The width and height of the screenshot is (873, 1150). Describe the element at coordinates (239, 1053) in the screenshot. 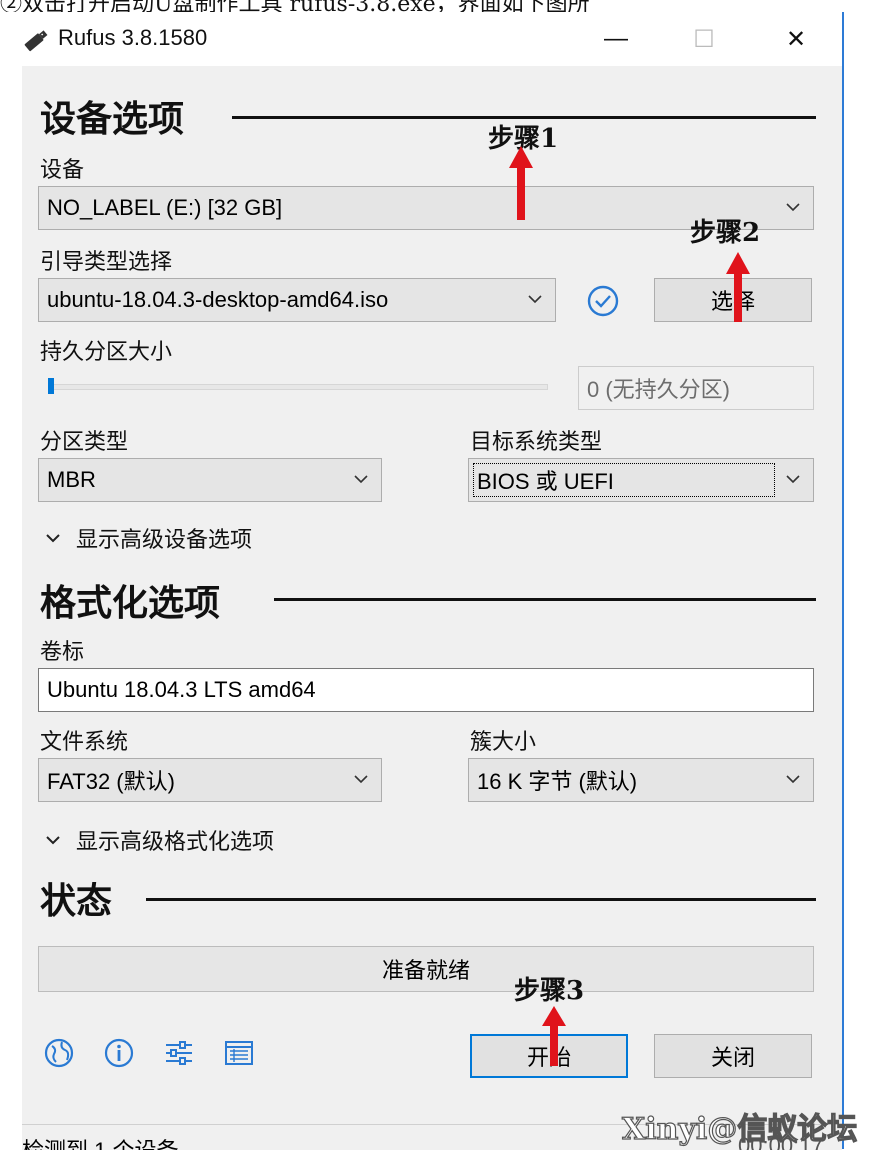

I see `log-list-icon` at that location.